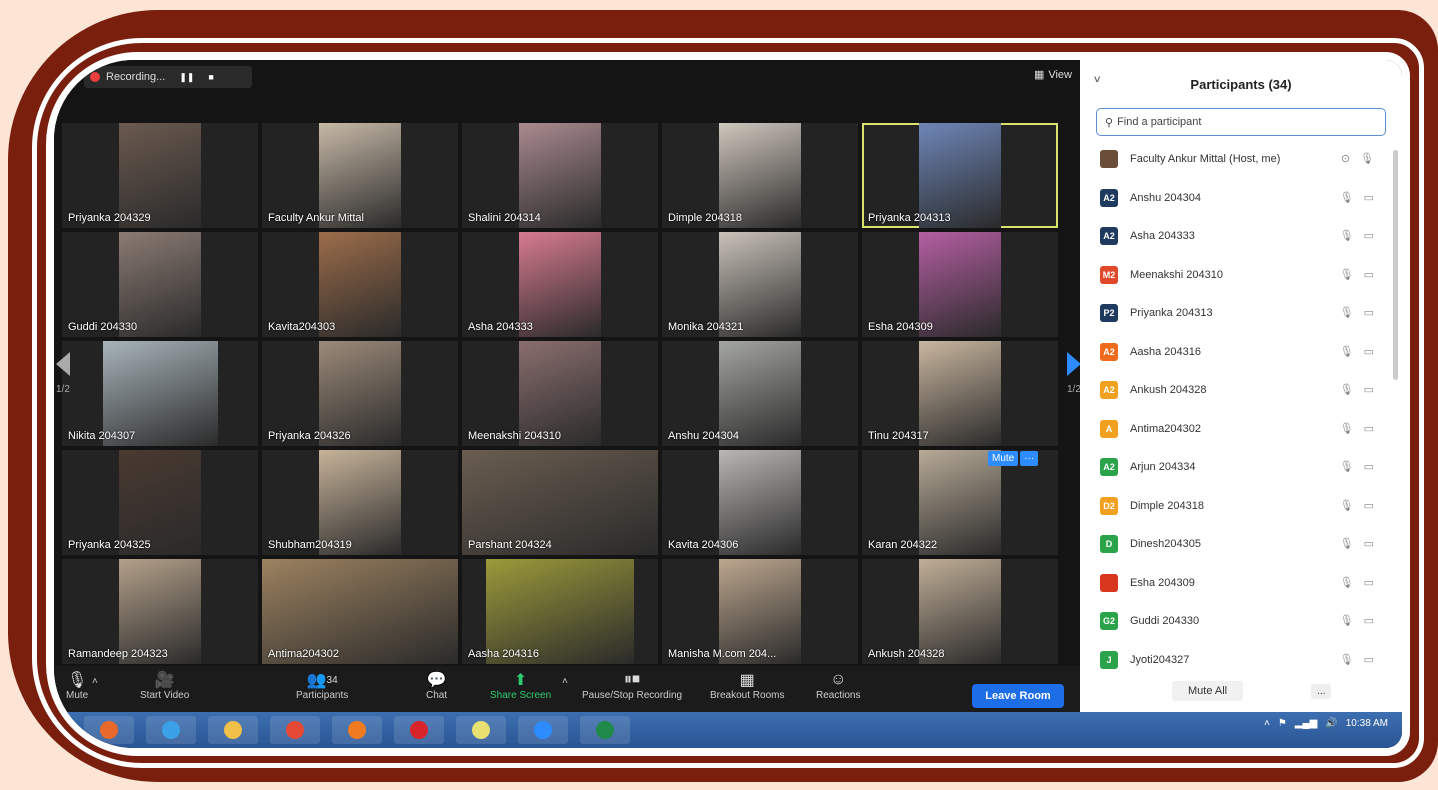 This screenshot has width=1438, height=790. Describe the element at coordinates (95, 681) in the screenshot. I see `audio-options-caret: ˄` at that location.